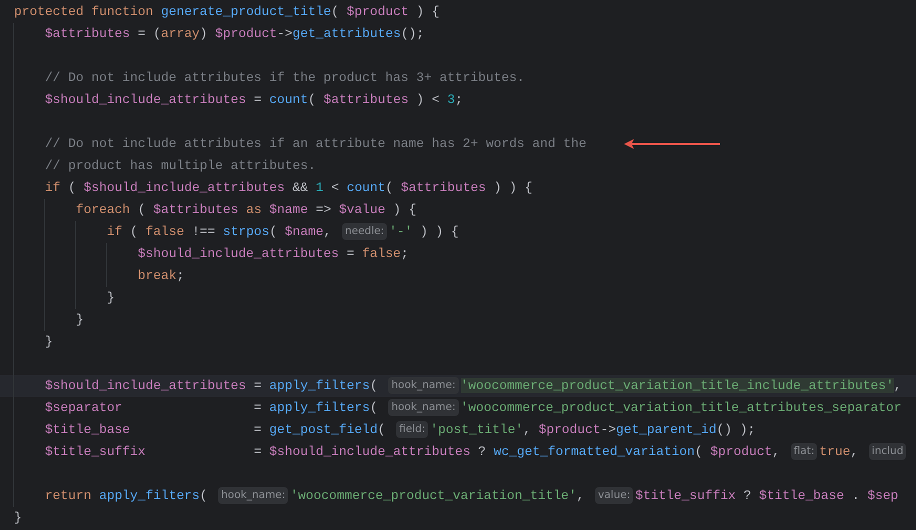 The width and height of the screenshot is (916, 530). Describe the element at coordinates (203, 231) in the screenshot. I see `code-text: !==` at that location.